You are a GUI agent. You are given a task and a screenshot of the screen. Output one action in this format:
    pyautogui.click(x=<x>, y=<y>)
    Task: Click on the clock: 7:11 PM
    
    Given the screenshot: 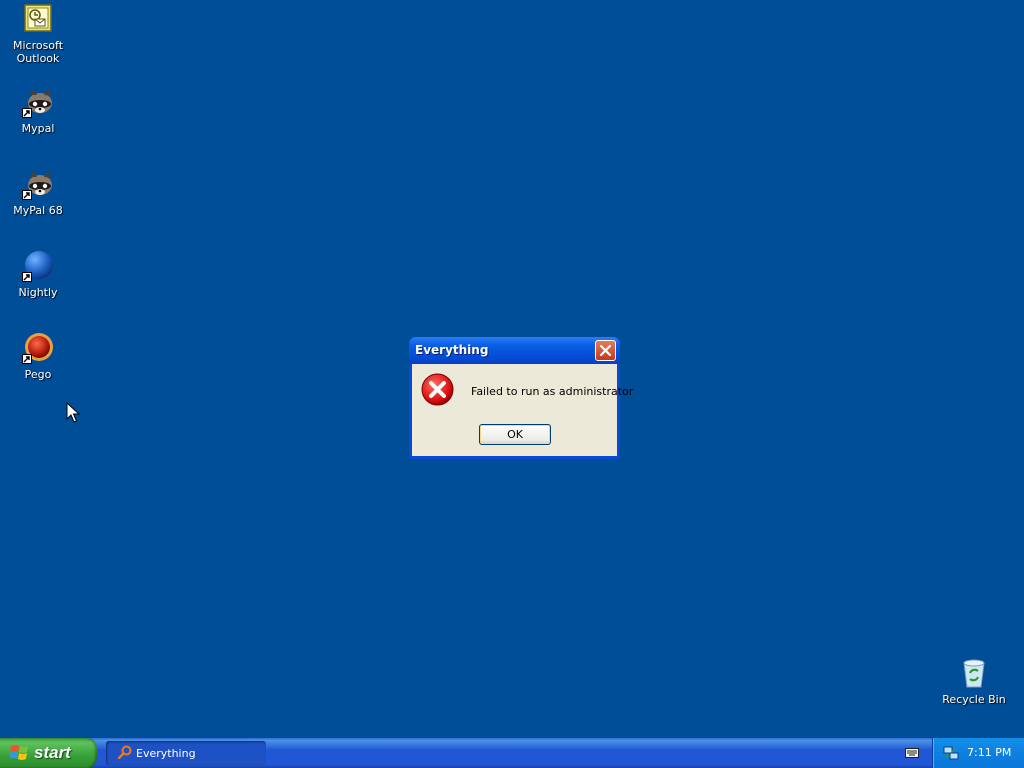 What is the action you would take?
    pyautogui.click(x=989, y=752)
    